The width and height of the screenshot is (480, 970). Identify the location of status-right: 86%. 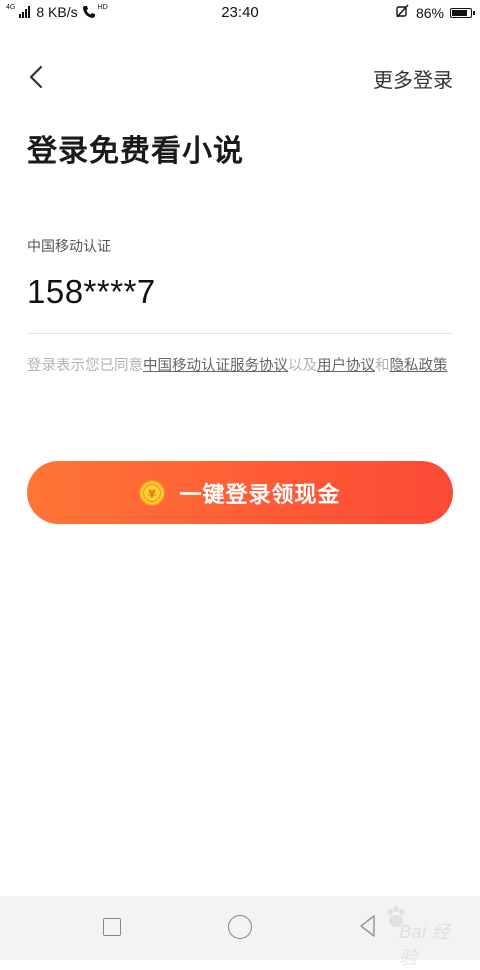
(435, 12).